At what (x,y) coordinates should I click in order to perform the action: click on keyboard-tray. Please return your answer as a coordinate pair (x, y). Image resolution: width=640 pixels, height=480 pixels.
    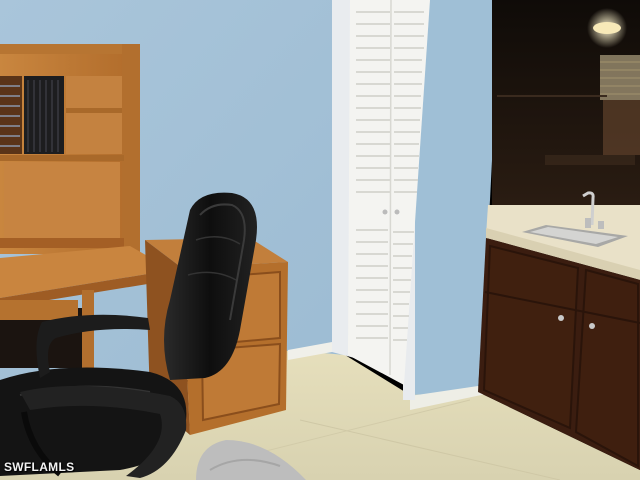
    Looking at the image, I should click on (39, 310).